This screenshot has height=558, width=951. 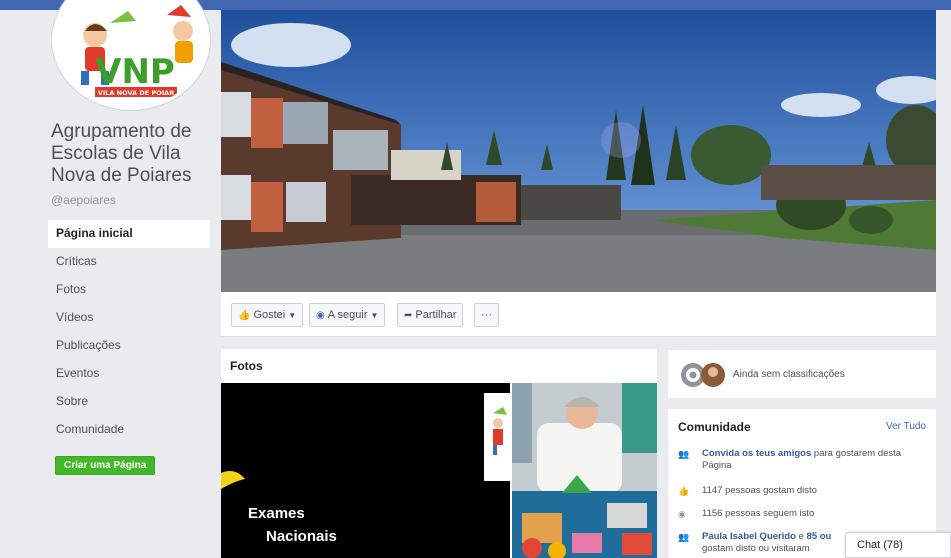 I want to click on photo-thumbnail: Exames Nacionais, so click(x=365, y=470).